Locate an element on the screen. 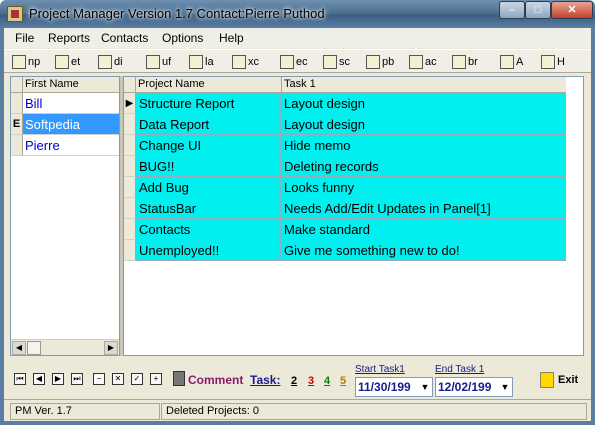 This screenshot has width=595, height=425. contact-row: E Softpedia is located at coordinates (65, 124).